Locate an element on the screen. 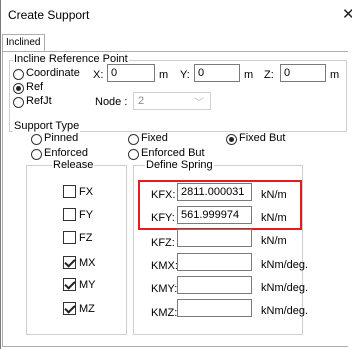 The width and height of the screenshot is (352, 349). checkbox-mx is located at coordinates (69, 262).